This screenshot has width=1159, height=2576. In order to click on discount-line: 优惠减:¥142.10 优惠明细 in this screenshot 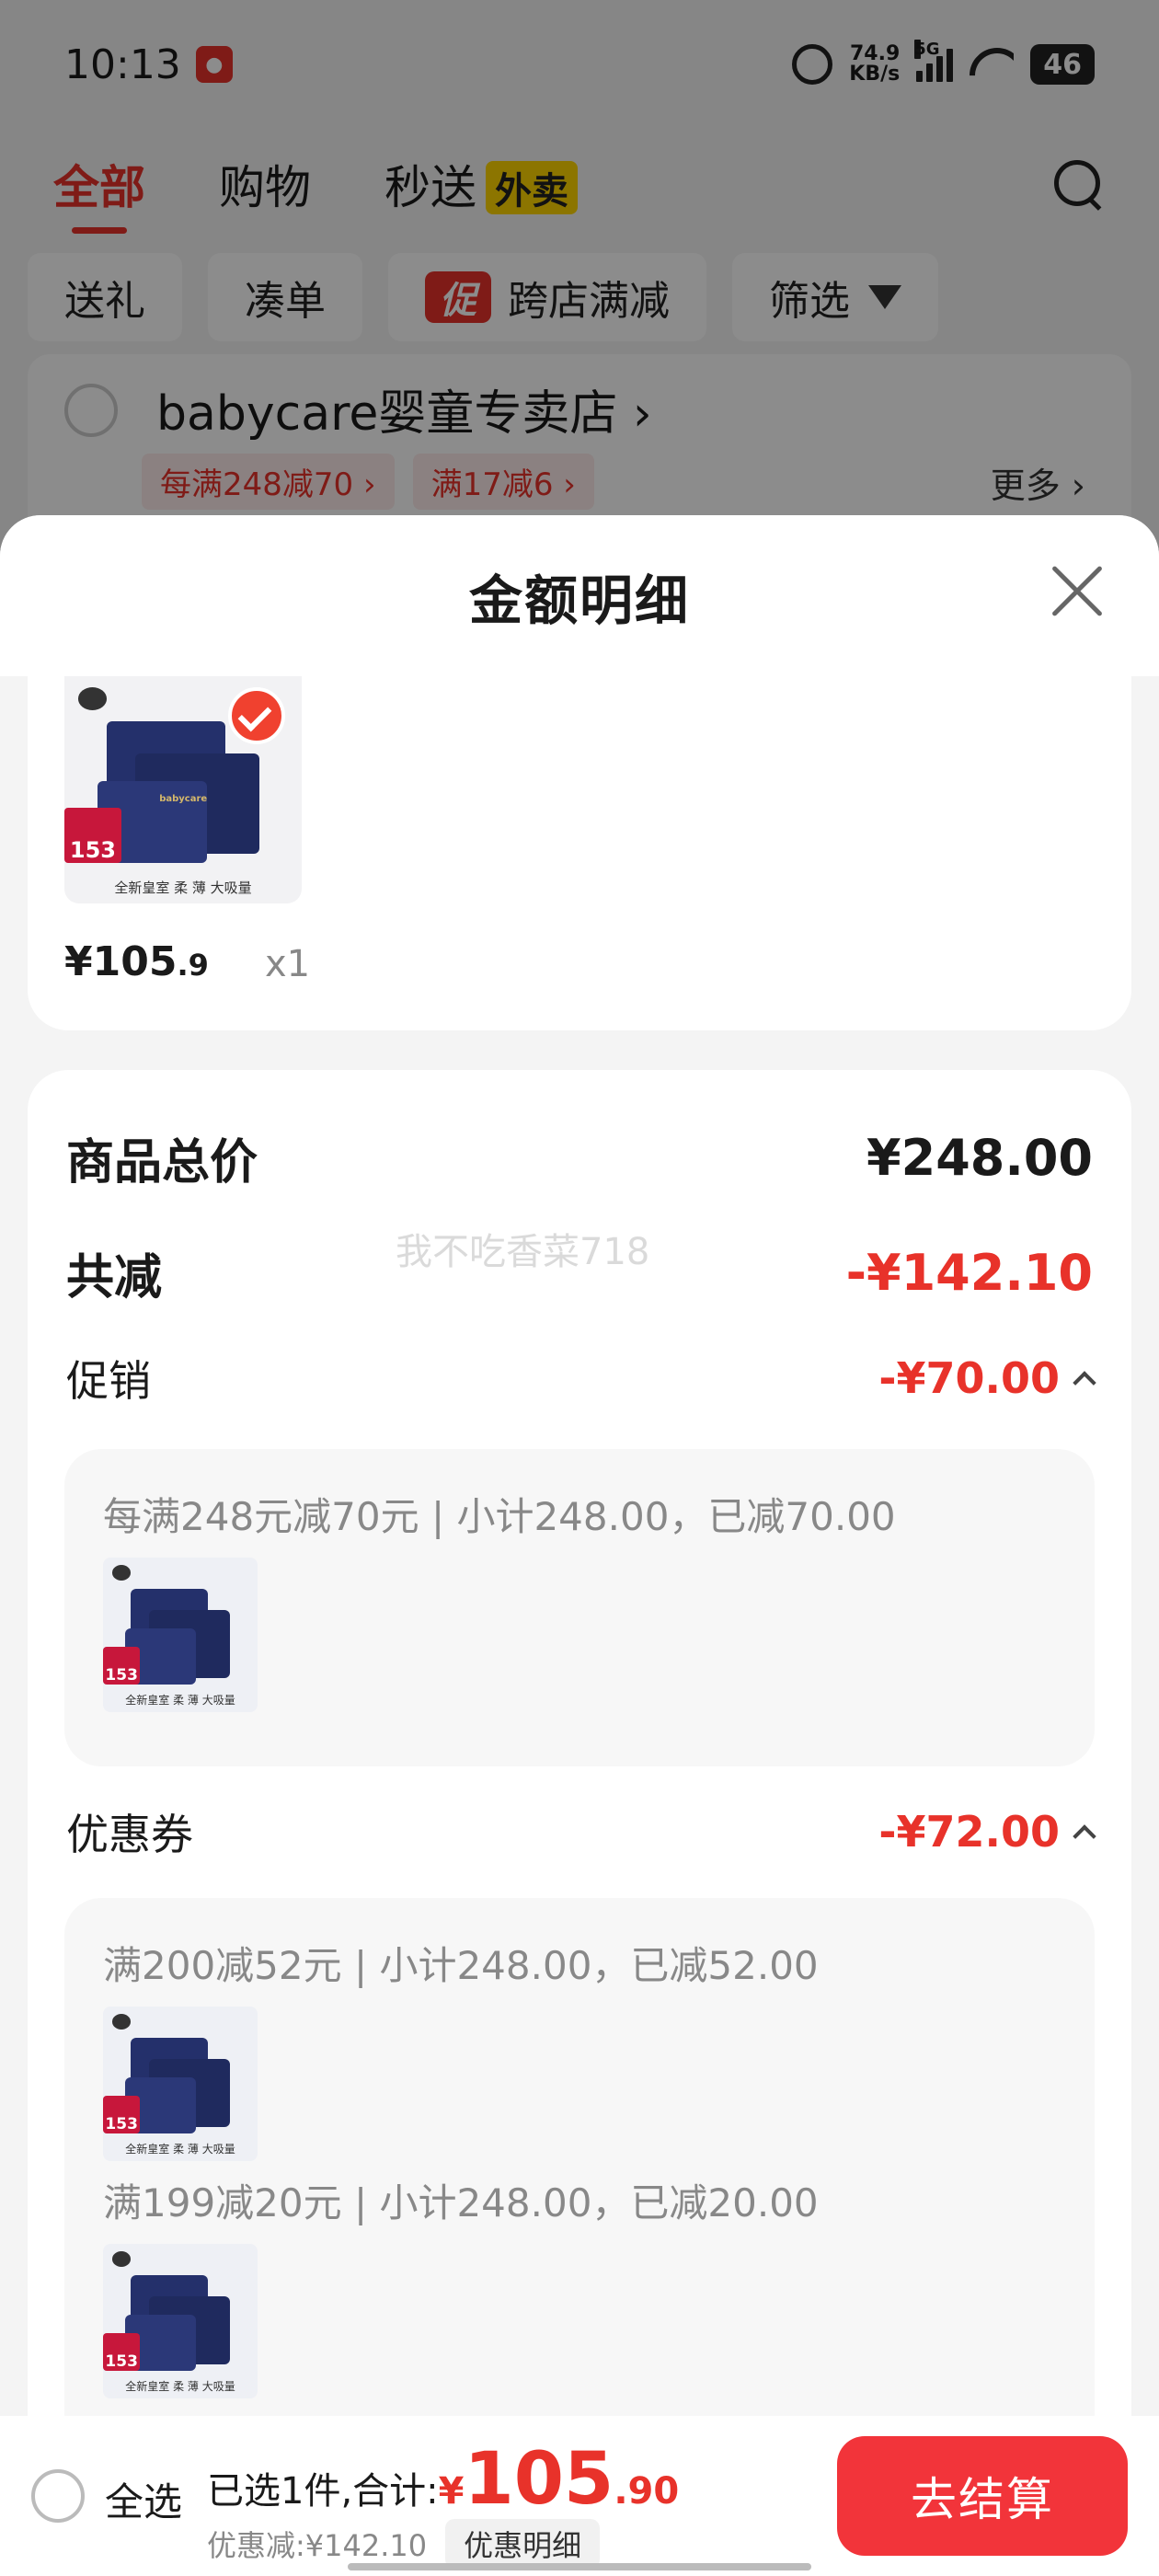, I will do `click(404, 2544)`.